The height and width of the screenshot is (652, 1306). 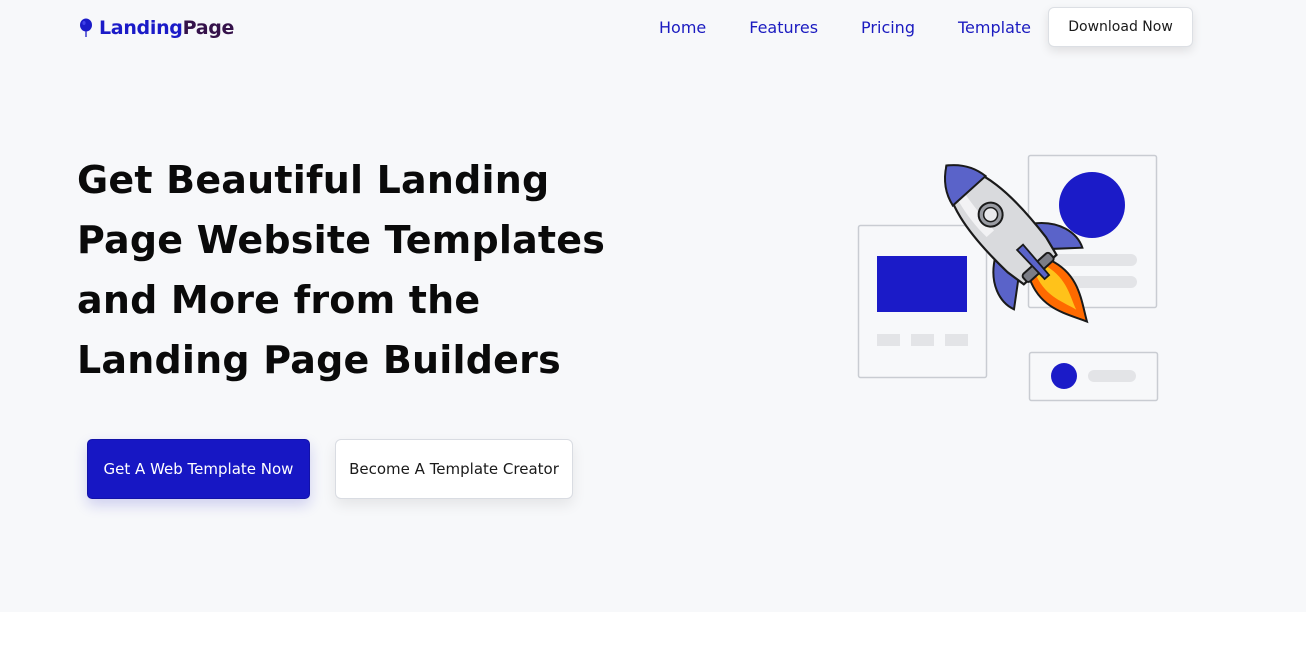 What do you see at coordinates (845, 27) in the screenshot?
I see `main-nav: Home Features Pricing Template` at bounding box center [845, 27].